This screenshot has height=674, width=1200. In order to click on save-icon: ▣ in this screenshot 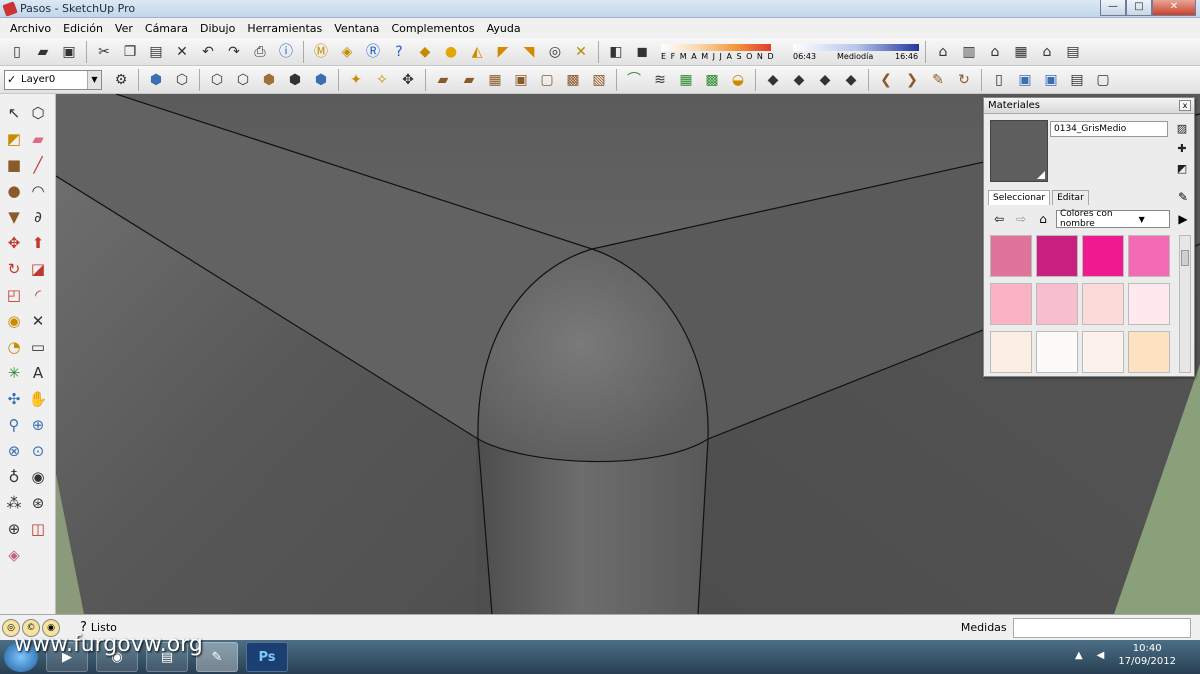, I will do `click(69, 52)`.